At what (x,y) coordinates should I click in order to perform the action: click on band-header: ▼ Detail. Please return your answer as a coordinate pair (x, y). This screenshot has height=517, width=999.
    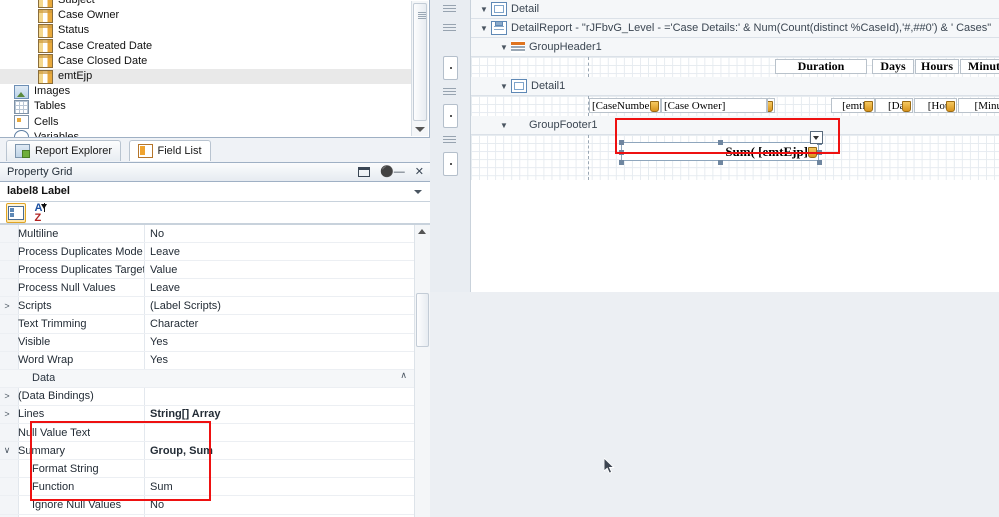
    Looking at the image, I should click on (735, 9).